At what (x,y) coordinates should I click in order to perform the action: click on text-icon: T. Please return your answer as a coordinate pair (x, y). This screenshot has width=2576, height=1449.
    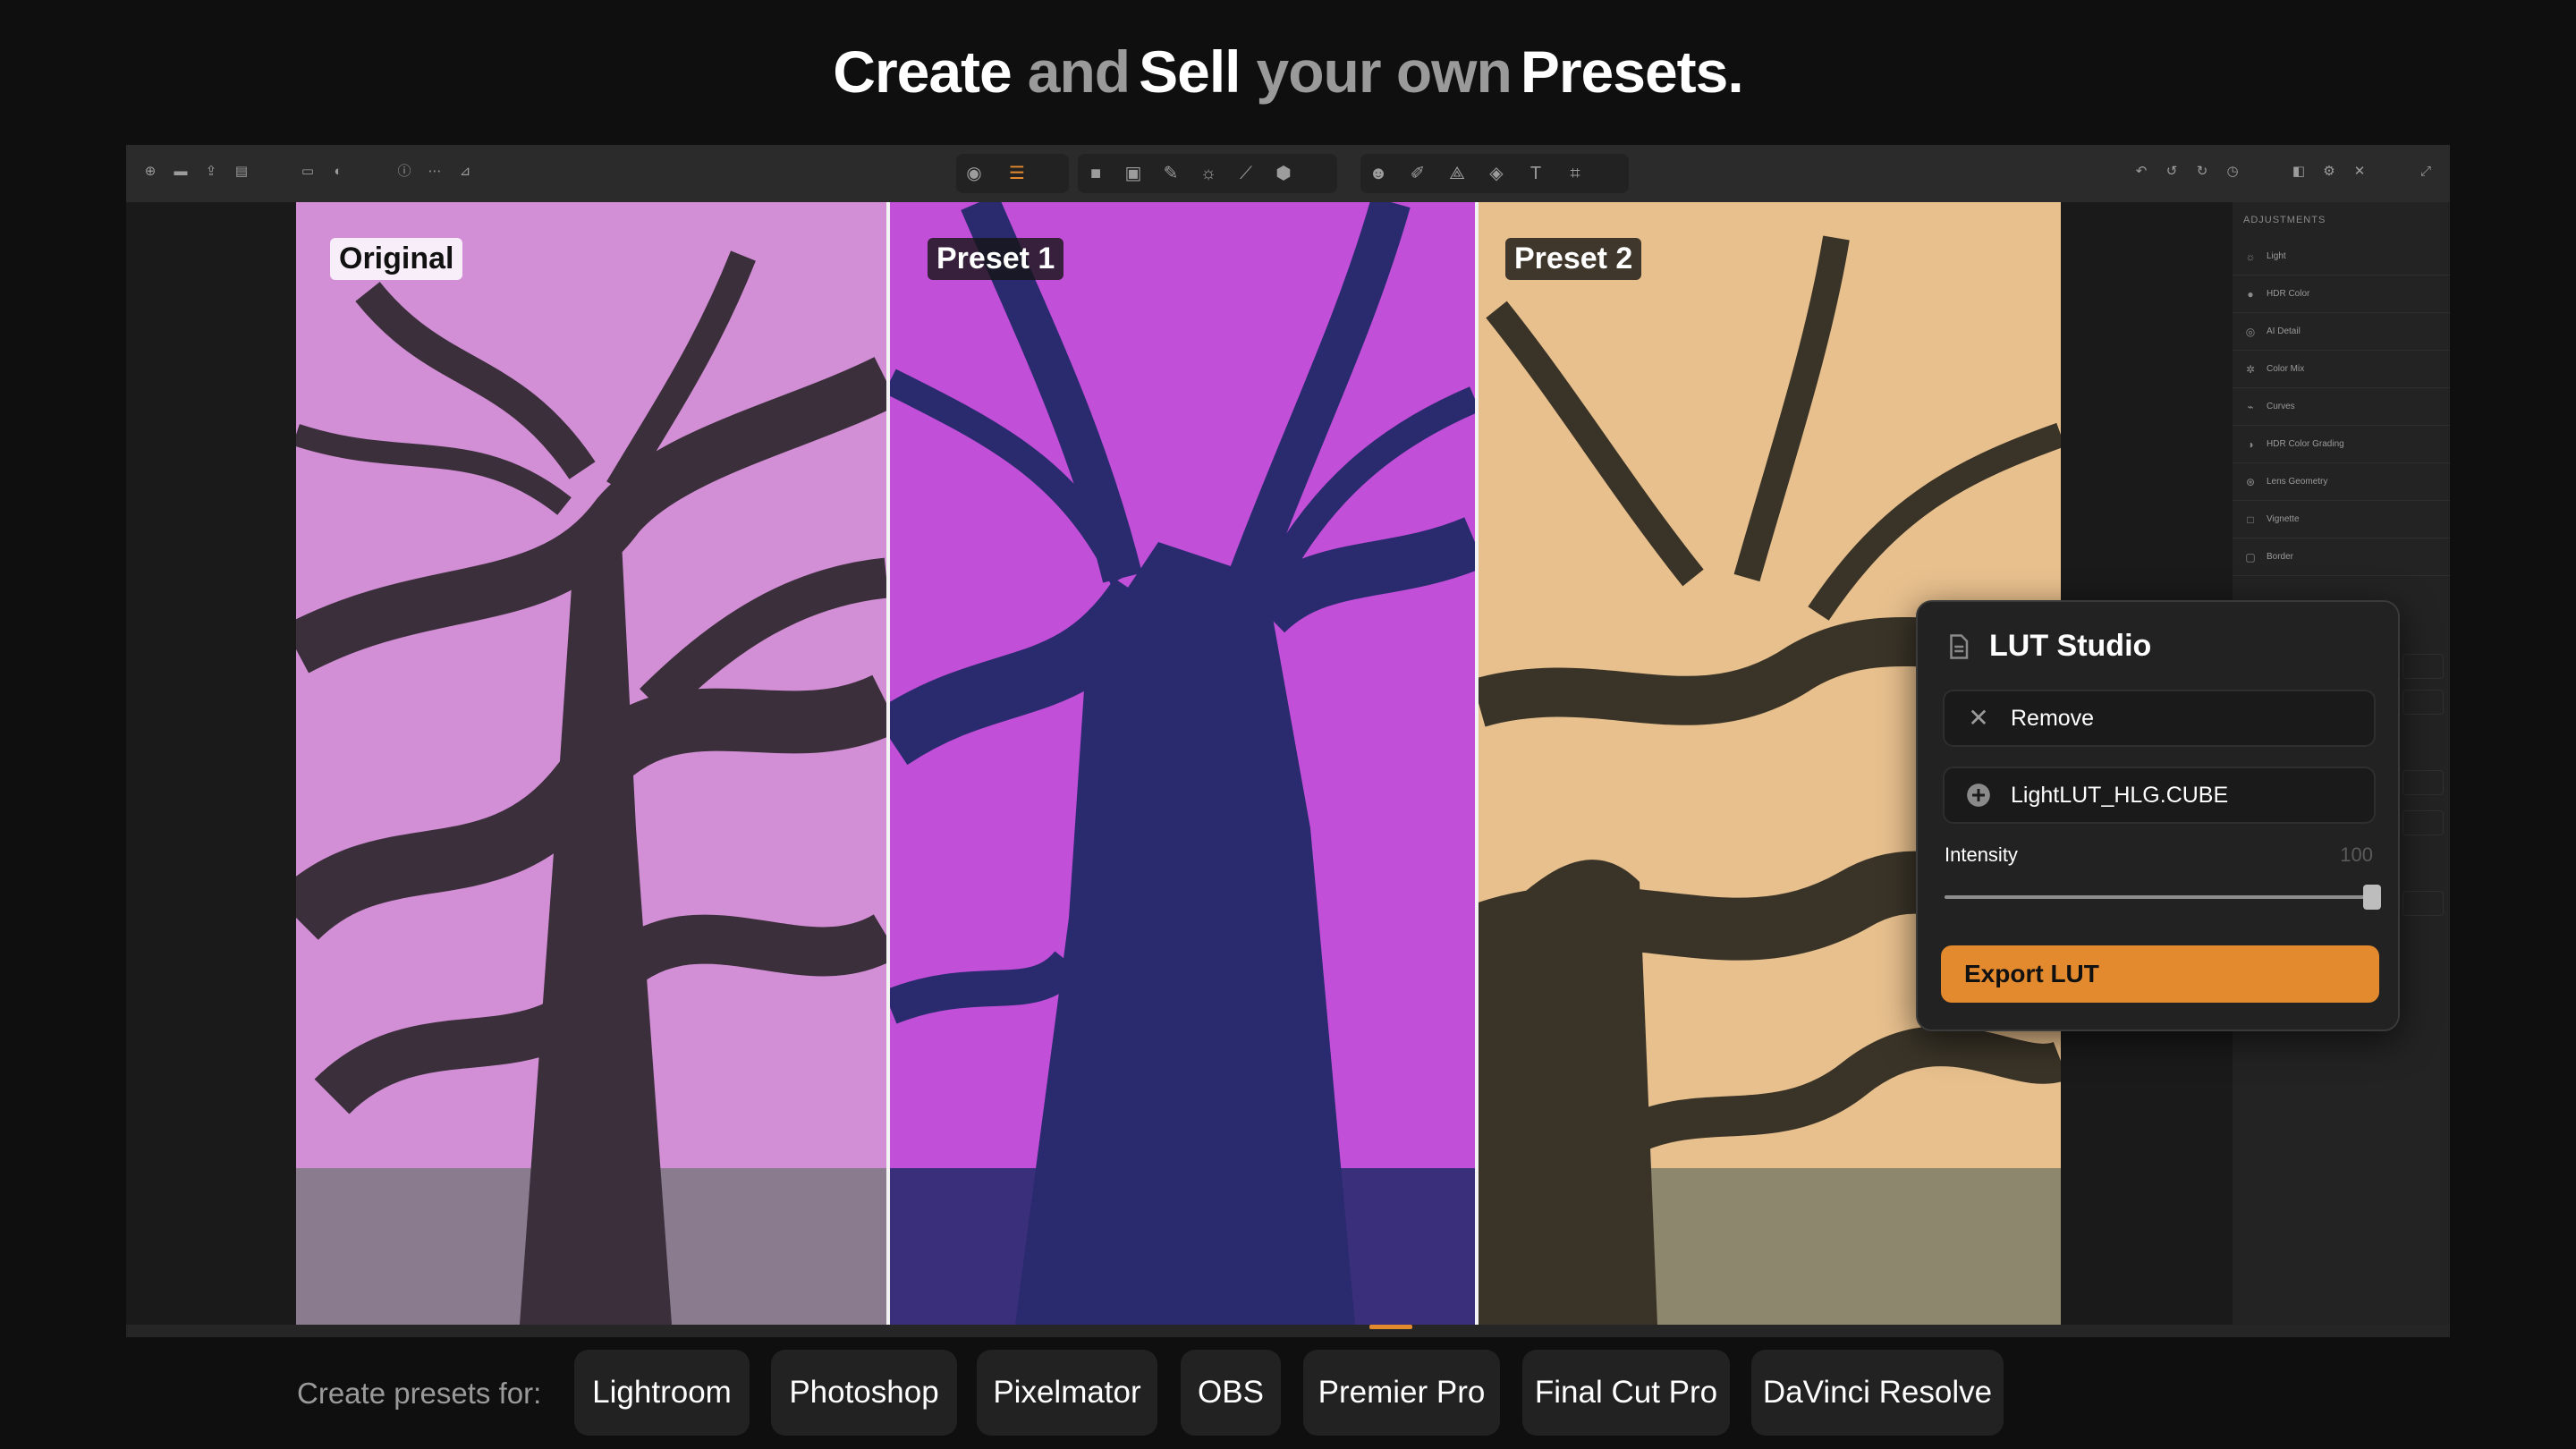
    Looking at the image, I should click on (1535, 173).